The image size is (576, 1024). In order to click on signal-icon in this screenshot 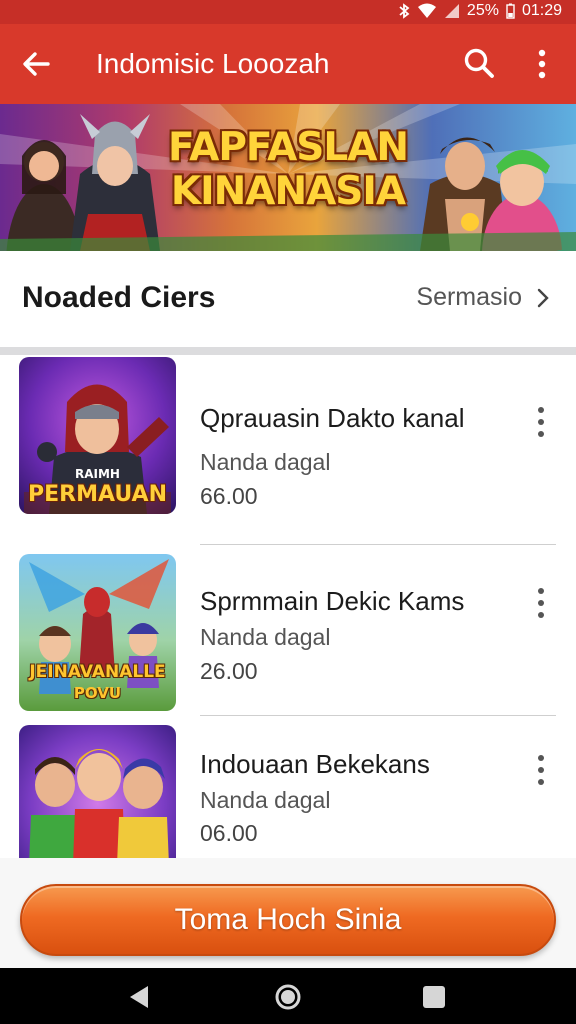, I will do `click(451, 11)`.